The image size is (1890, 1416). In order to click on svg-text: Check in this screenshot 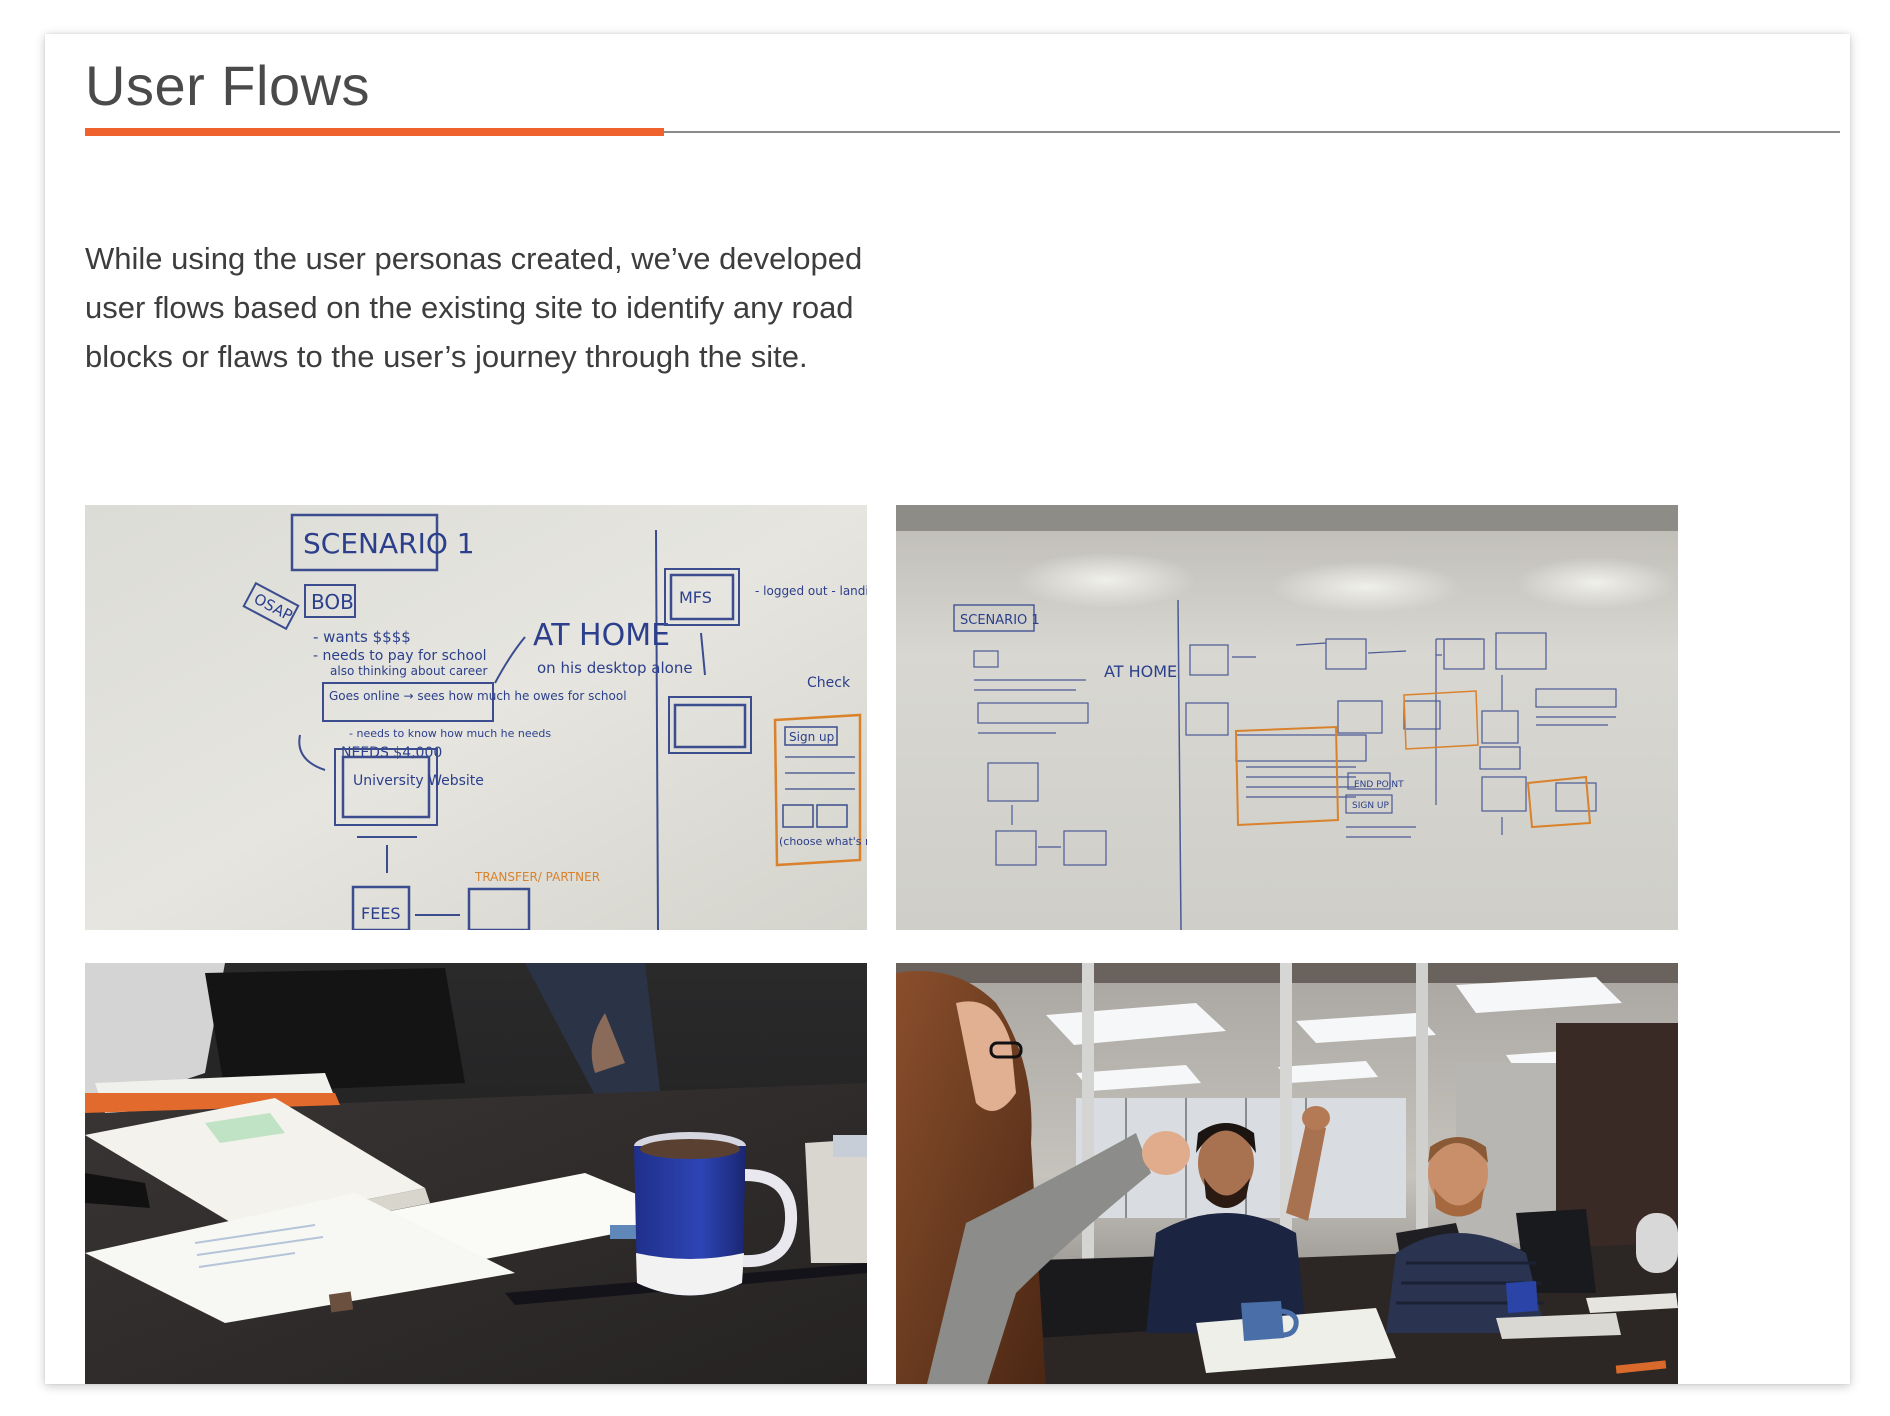, I will do `click(829, 683)`.